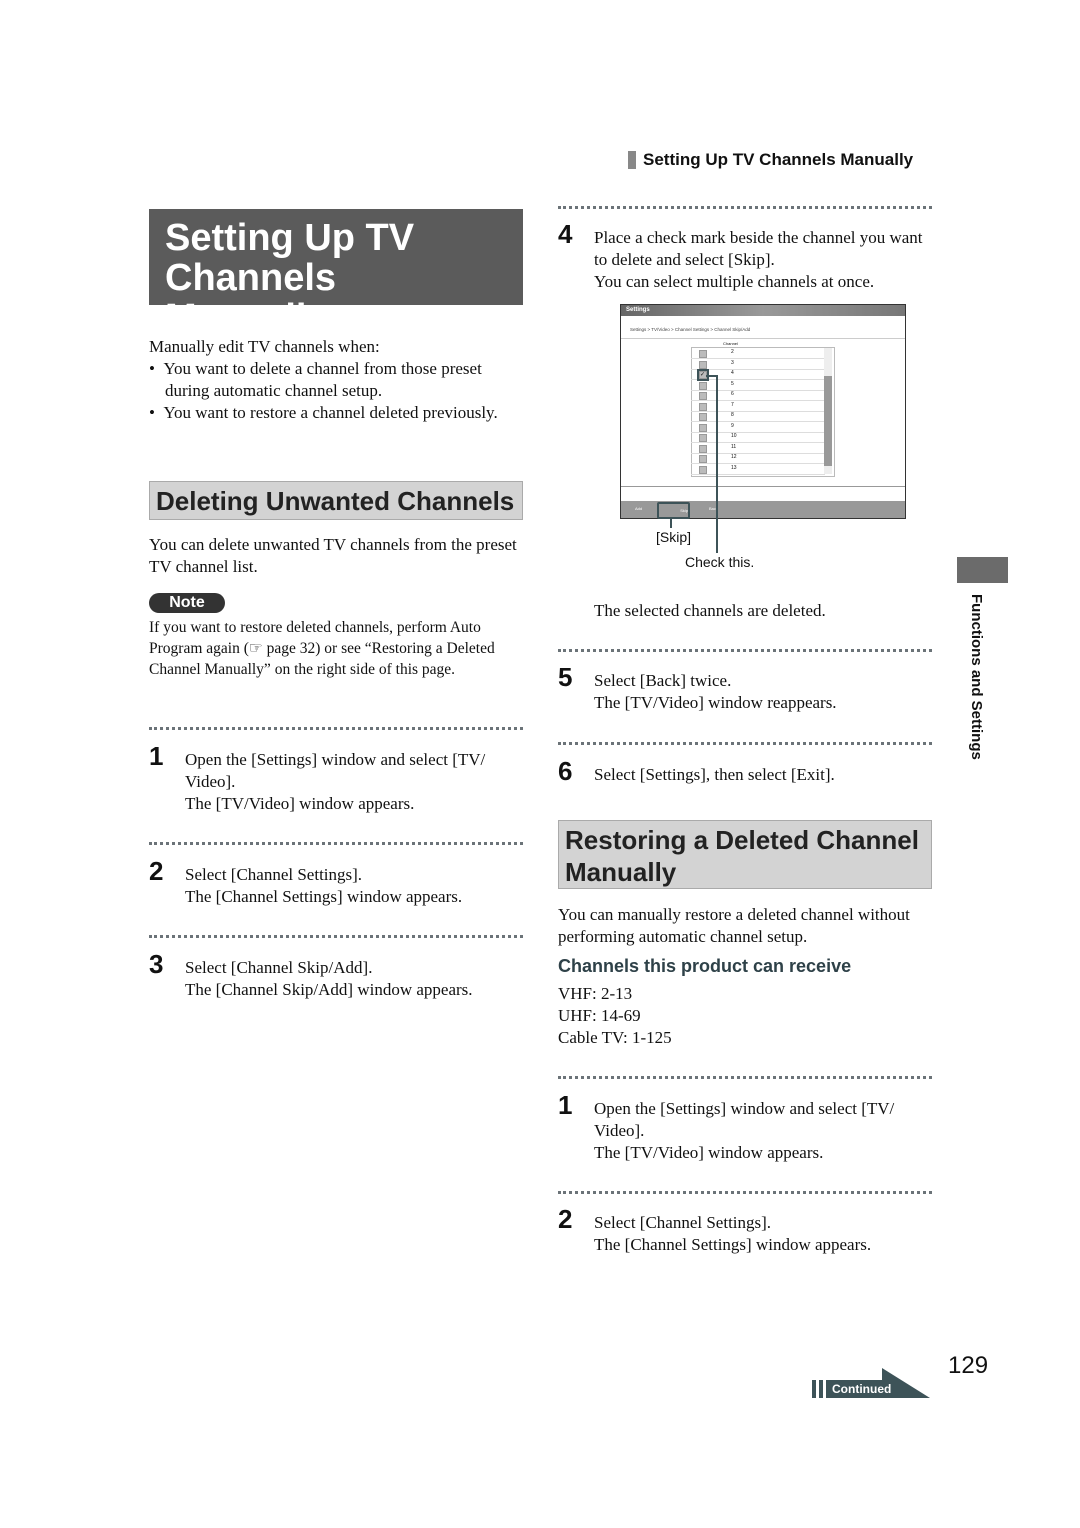  I want to click on channel-number: 10, so click(734, 436).